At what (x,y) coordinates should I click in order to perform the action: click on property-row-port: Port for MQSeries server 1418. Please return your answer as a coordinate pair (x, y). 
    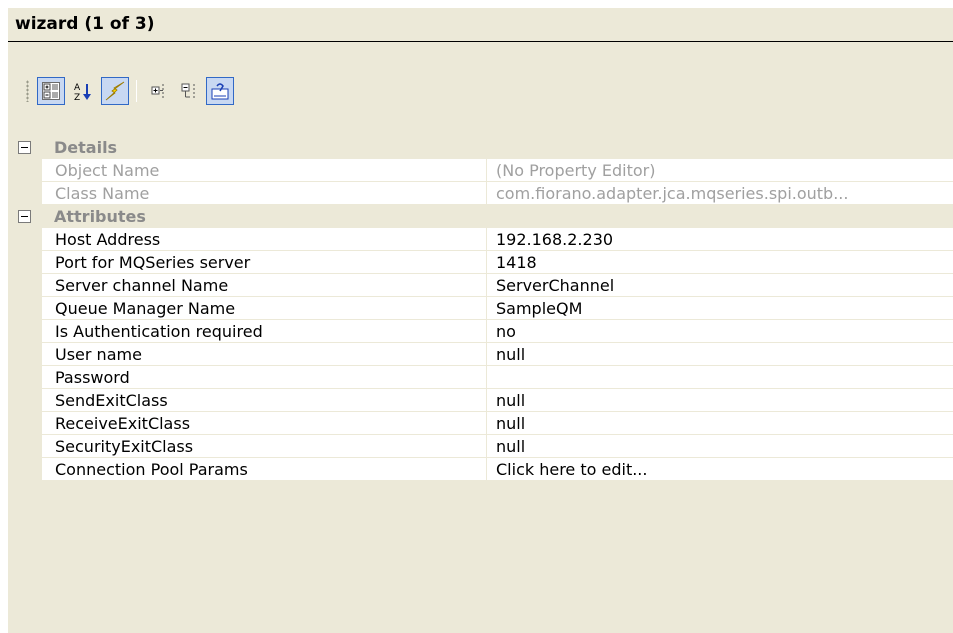
    Looking at the image, I should click on (480, 262).